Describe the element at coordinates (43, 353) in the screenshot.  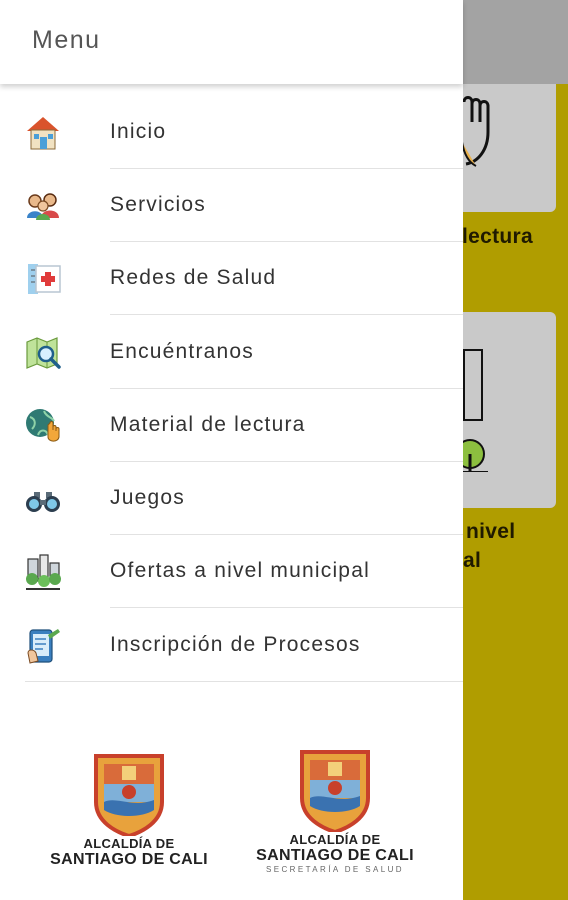
I see `map-search-icon` at that location.